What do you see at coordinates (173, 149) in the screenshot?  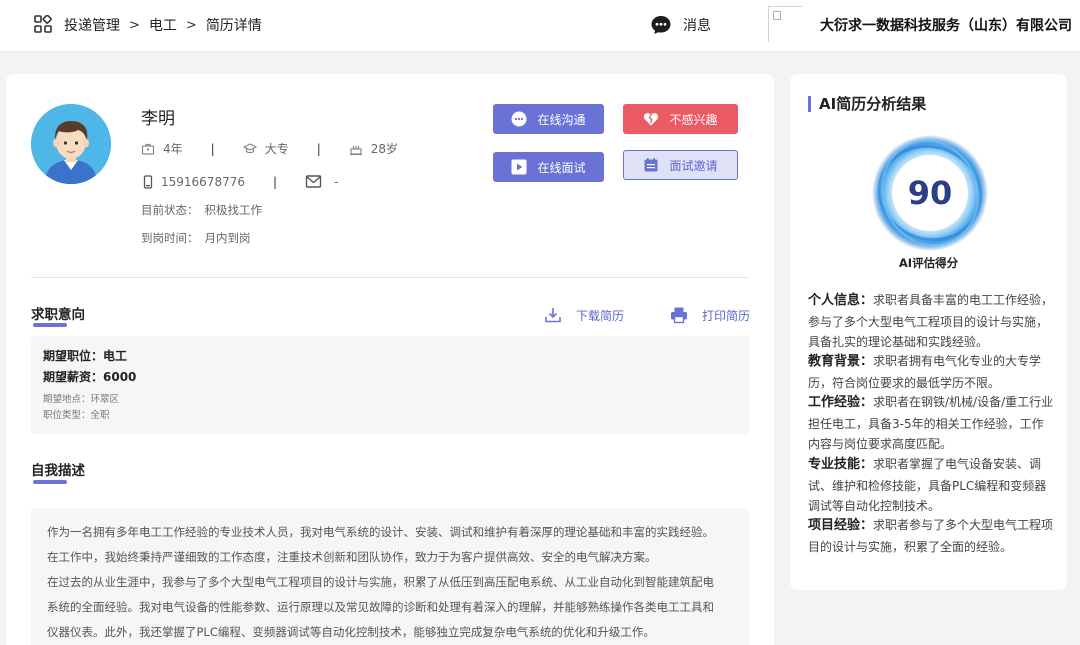 I see `experience-years: 4年` at bounding box center [173, 149].